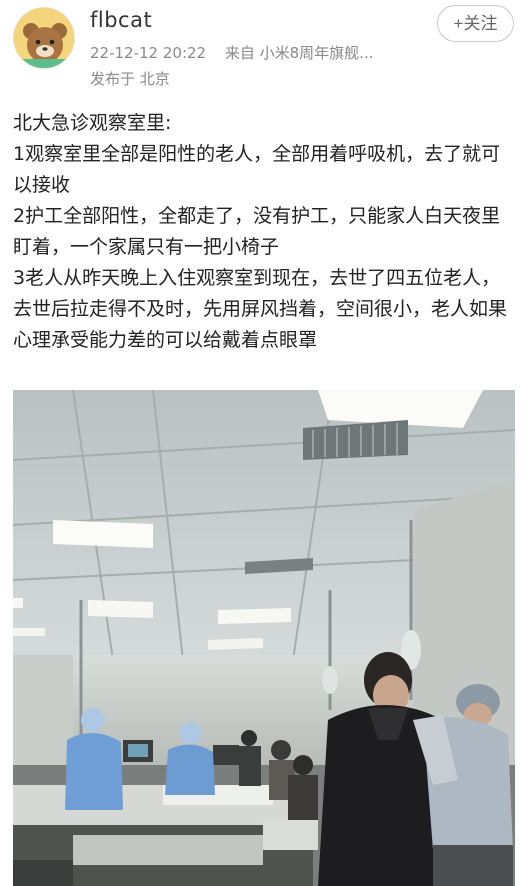  What do you see at coordinates (121, 20) in the screenshot?
I see `author-name: flbcat` at bounding box center [121, 20].